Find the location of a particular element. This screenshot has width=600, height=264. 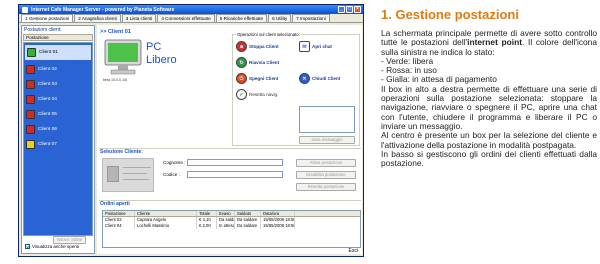

stop-client-button: ■ Stoppa Client is located at coordinates (257, 46).